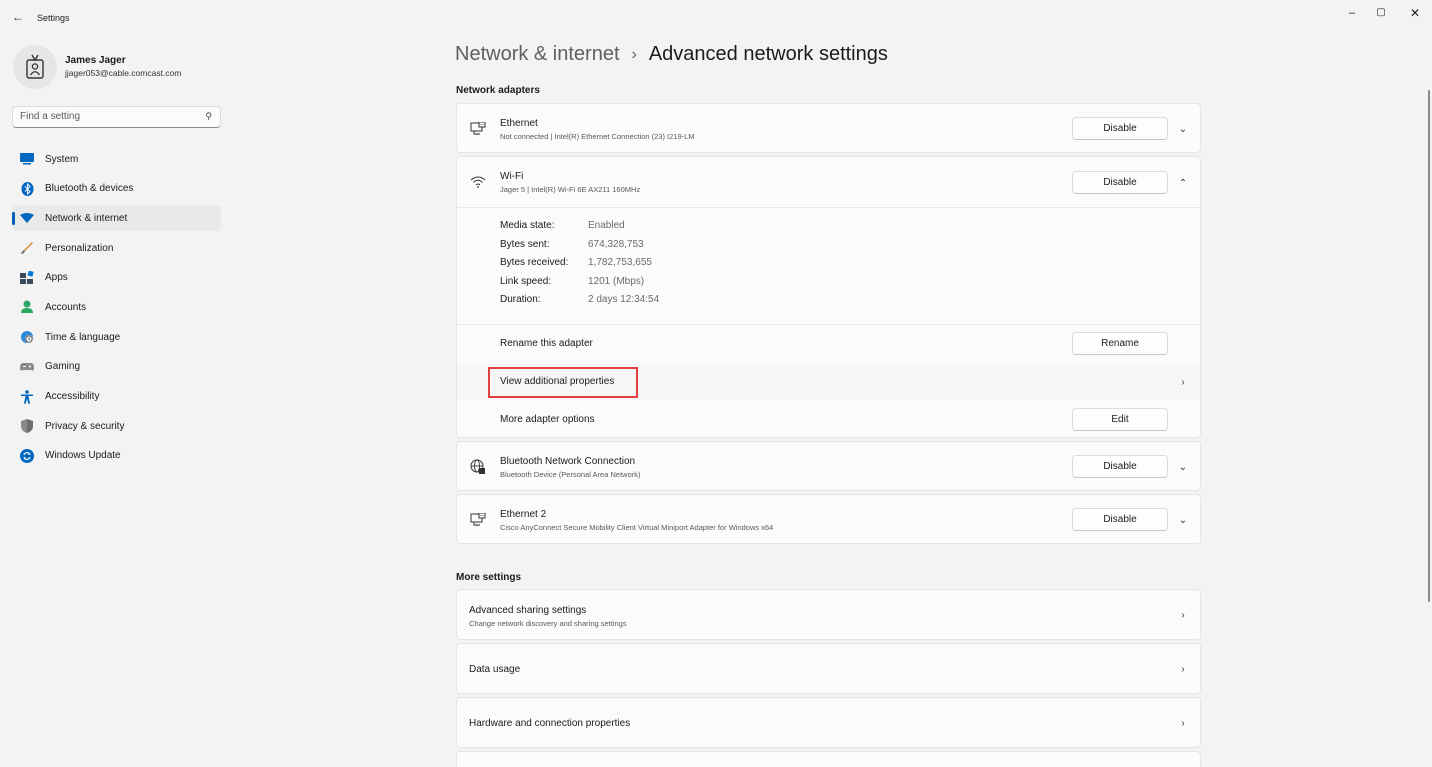 Image resolution: width=1432 pixels, height=767 pixels. I want to click on gamepad-icon, so click(27, 367).